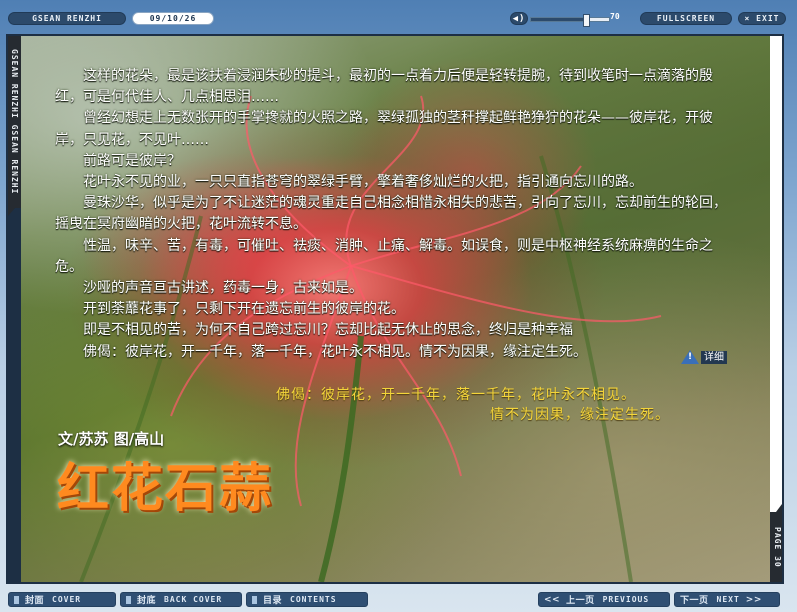 Image resolution: width=797 pixels, height=612 pixels. I want to click on left-side-tab: GSEAN RENZHI GSEAN RENZHI, so click(14, 122).